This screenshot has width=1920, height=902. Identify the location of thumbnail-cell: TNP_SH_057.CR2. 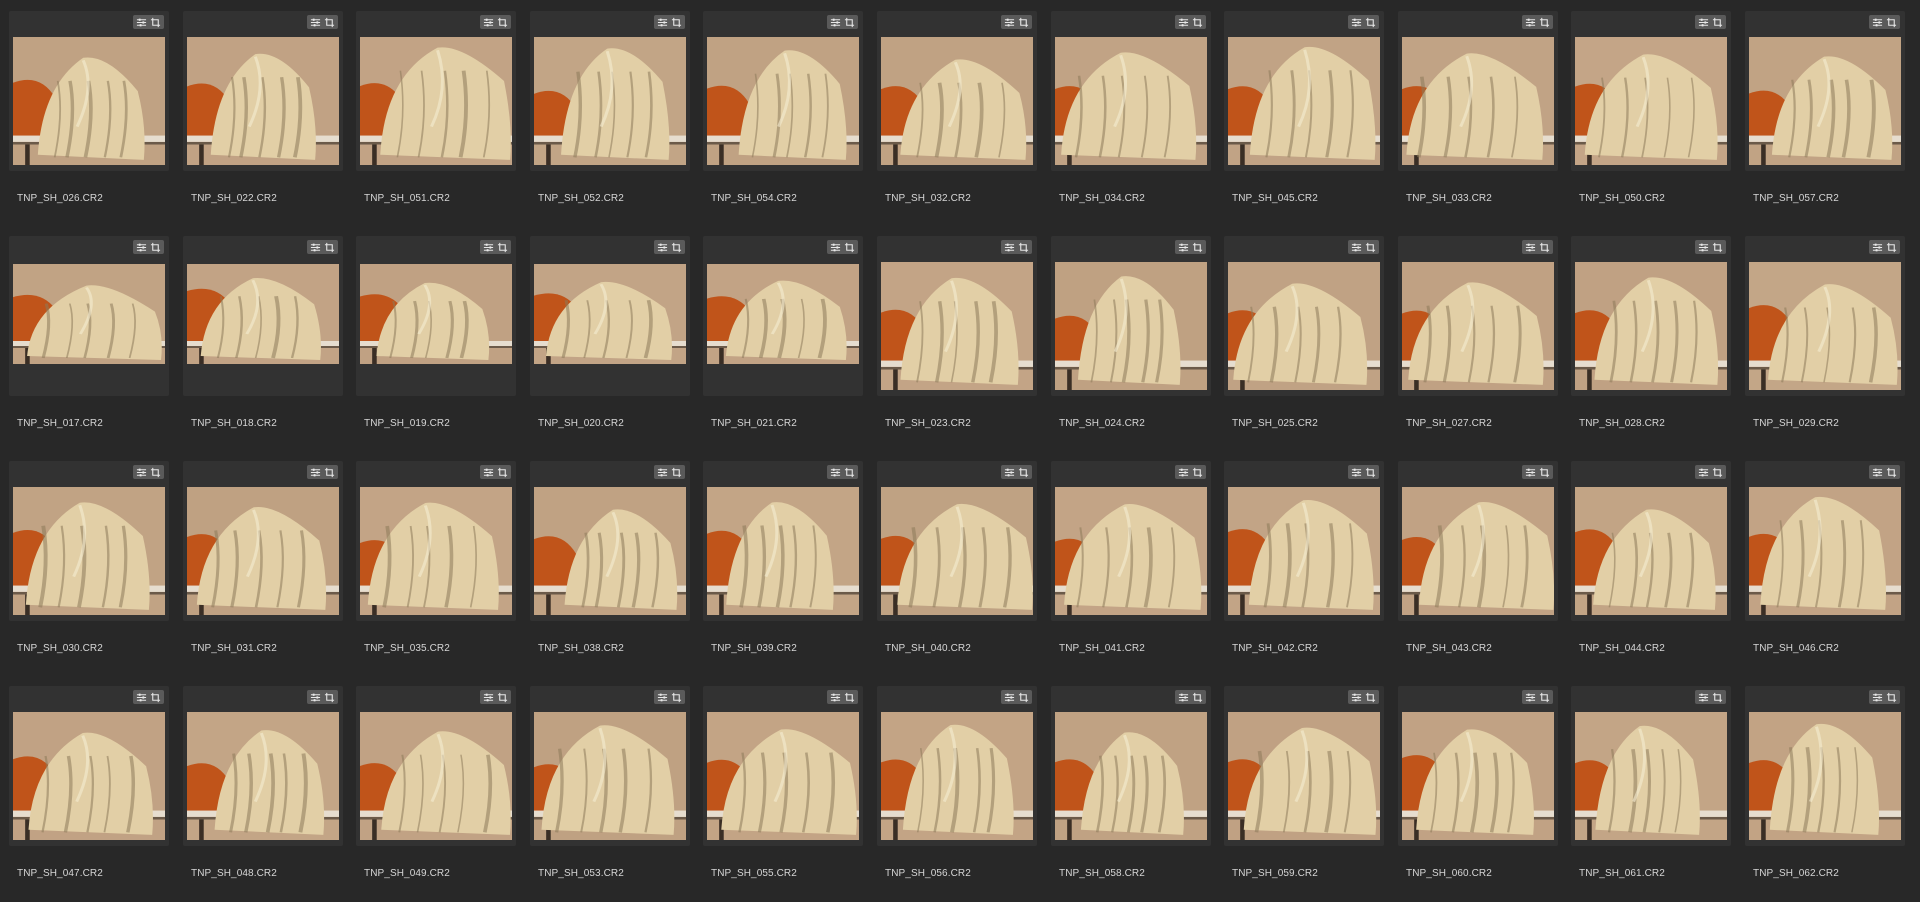
(1825, 107).